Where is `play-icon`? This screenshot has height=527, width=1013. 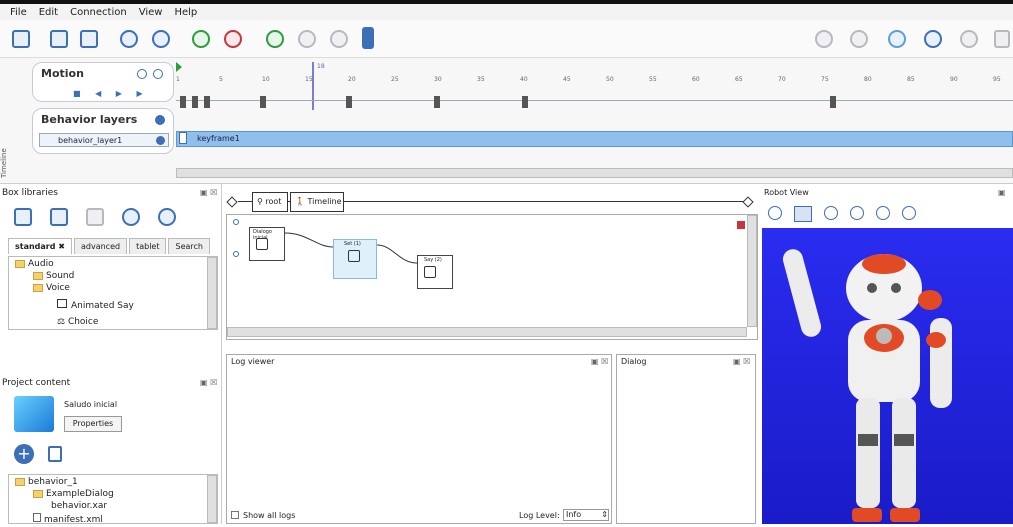 play-icon is located at coordinates (275, 39).